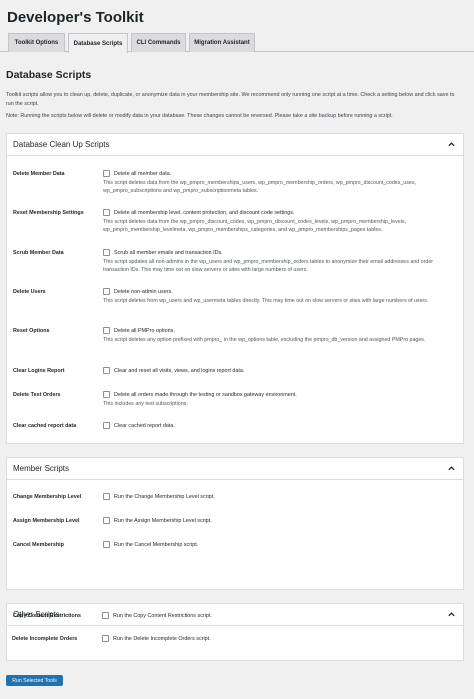 The height and width of the screenshot is (699, 474). I want to click on option-label: Run the Assign Membership Level script., so click(163, 521).